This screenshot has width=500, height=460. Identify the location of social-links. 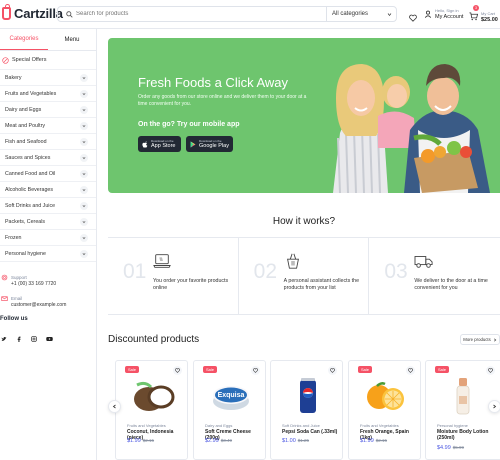
(47, 338).